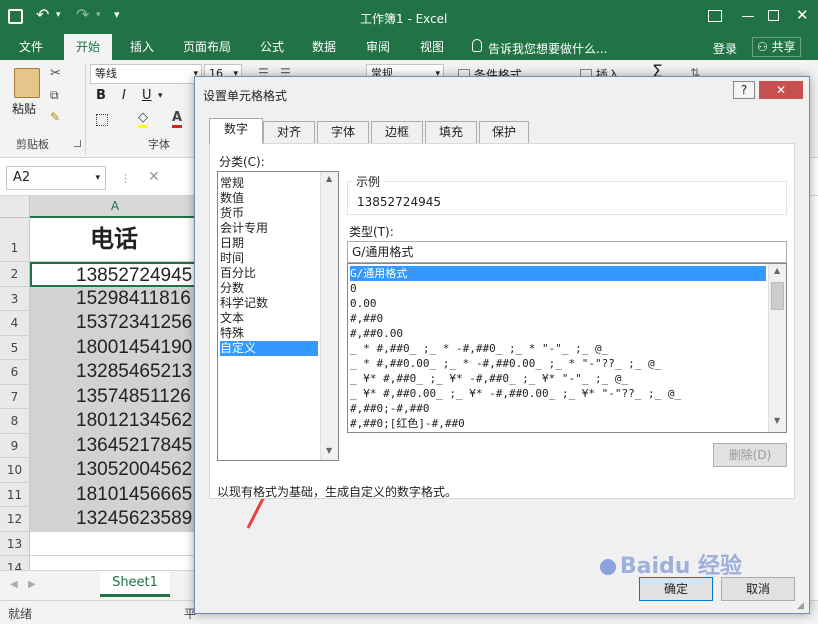 The image size is (818, 624). What do you see at coordinates (115, 396) in the screenshot?
I see `phone-cell: 13574851126` at bounding box center [115, 396].